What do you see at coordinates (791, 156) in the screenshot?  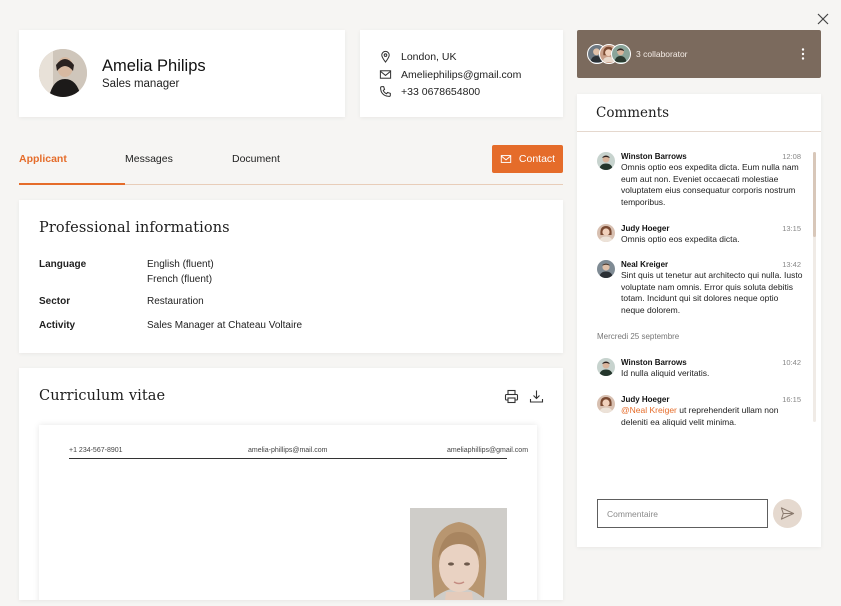 I see `comment-time: 12:08` at bounding box center [791, 156].